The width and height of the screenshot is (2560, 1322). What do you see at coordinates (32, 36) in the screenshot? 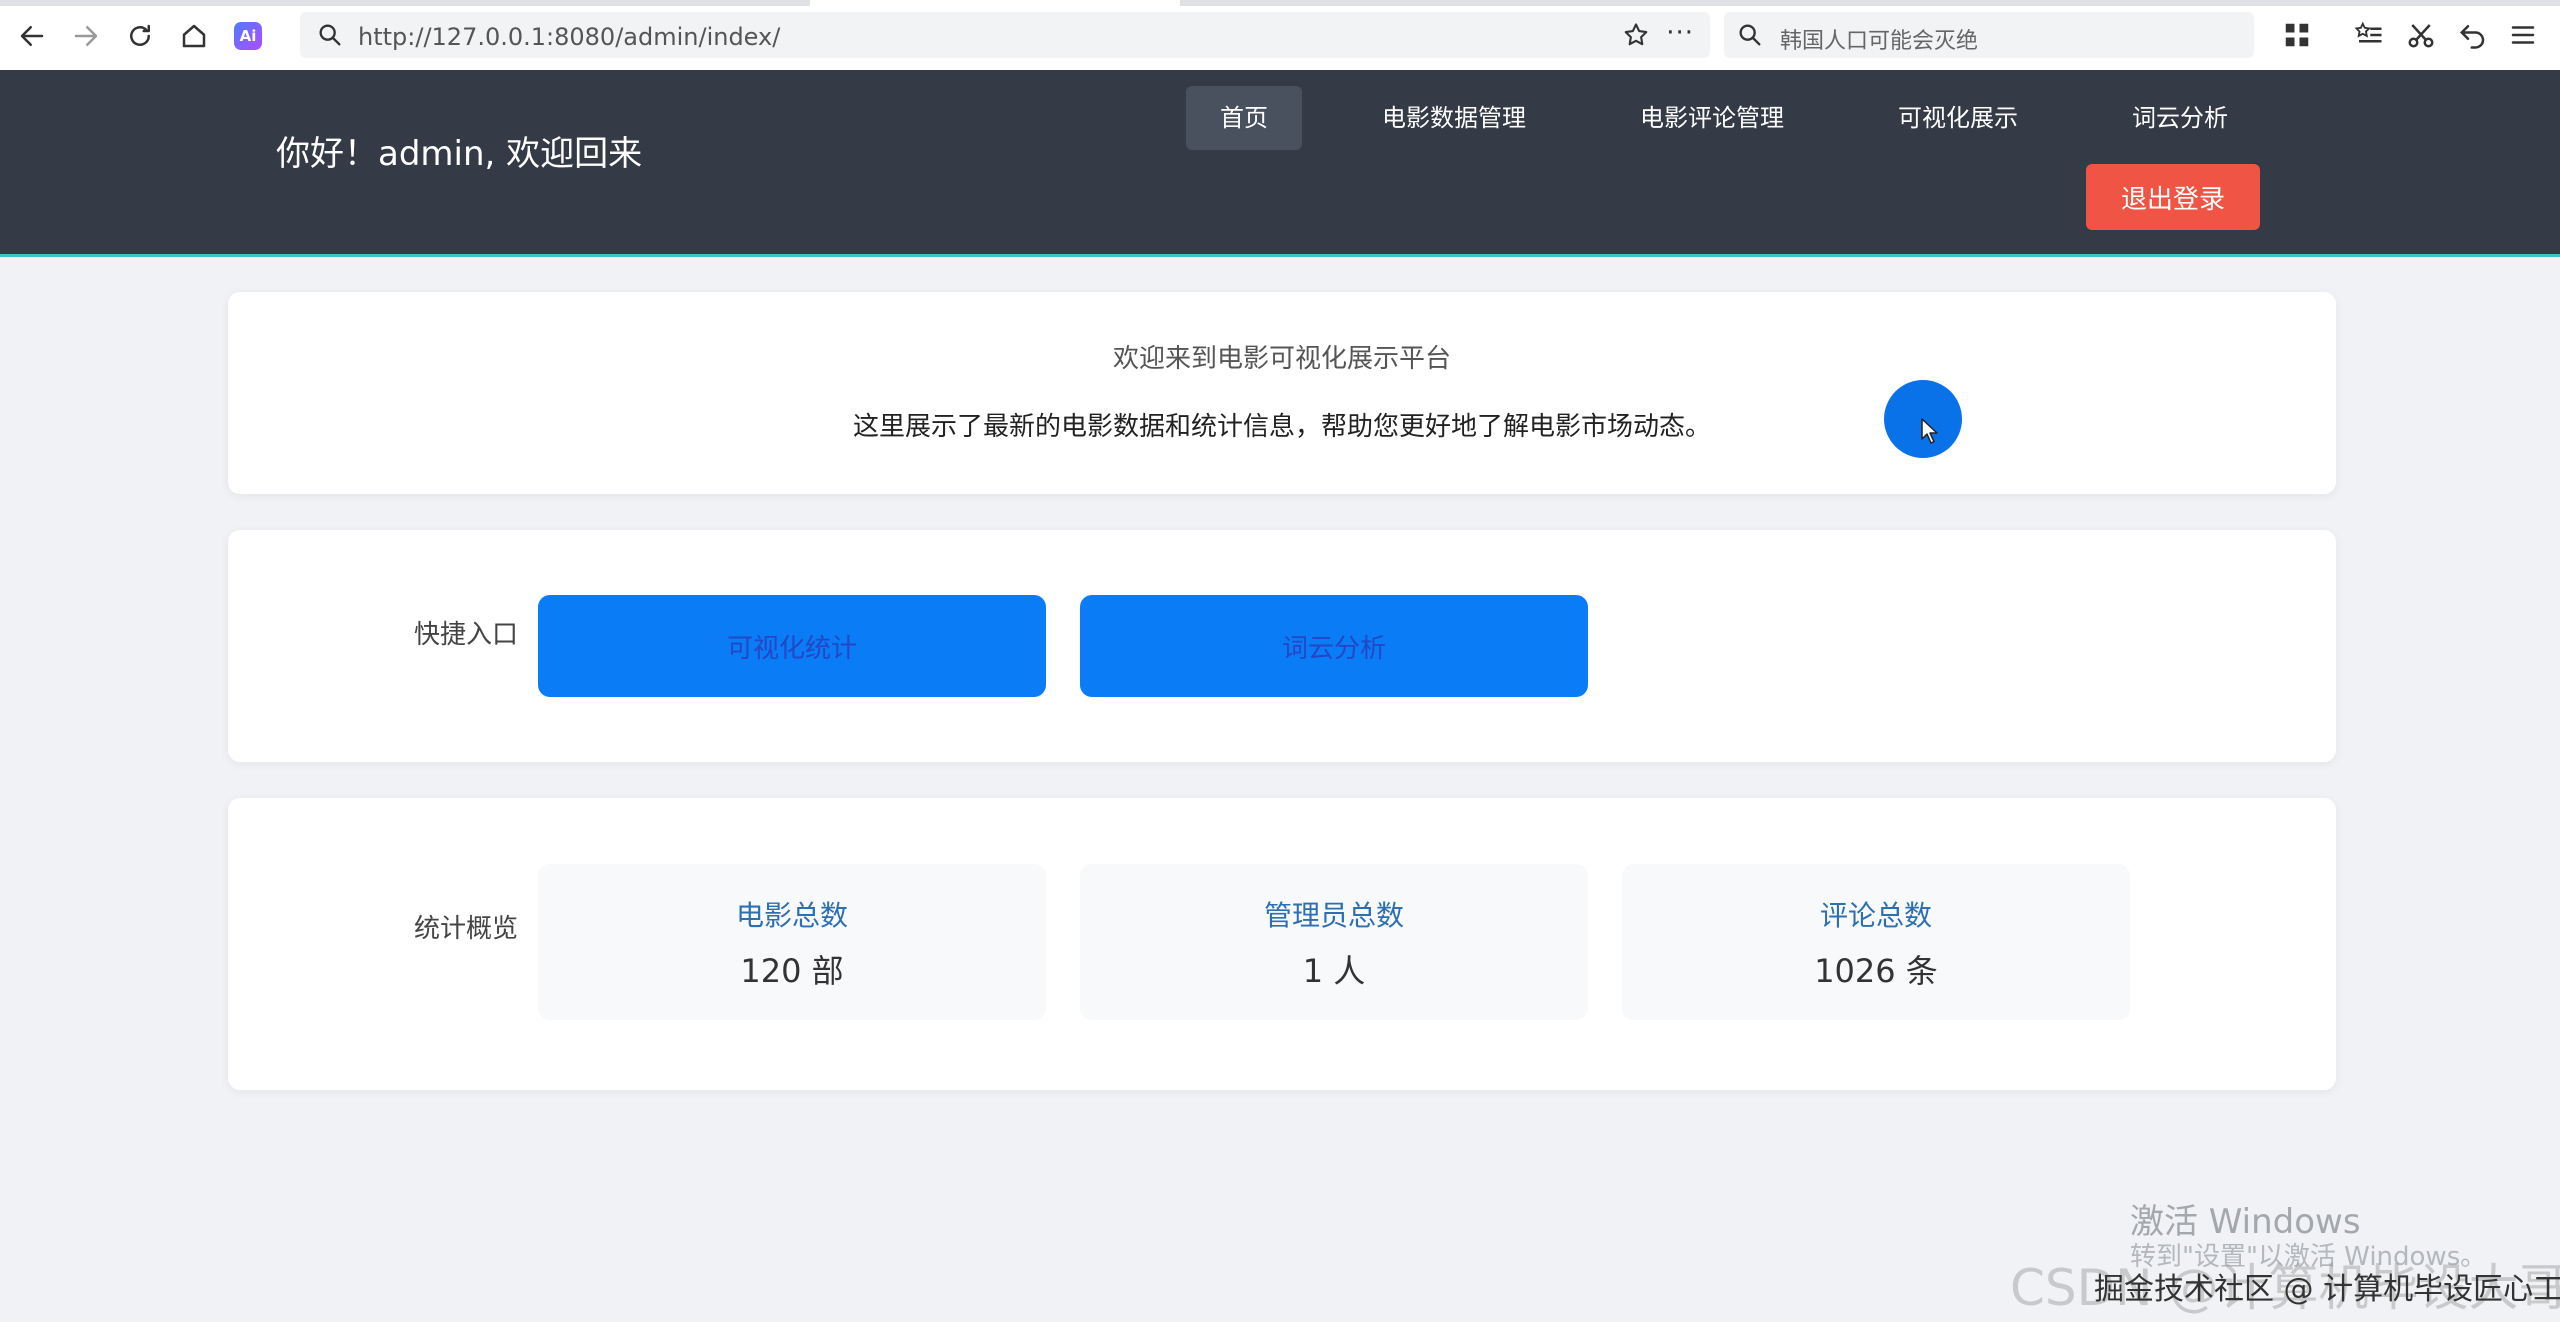
I see `back-icon` at bounding box center [32, 36].